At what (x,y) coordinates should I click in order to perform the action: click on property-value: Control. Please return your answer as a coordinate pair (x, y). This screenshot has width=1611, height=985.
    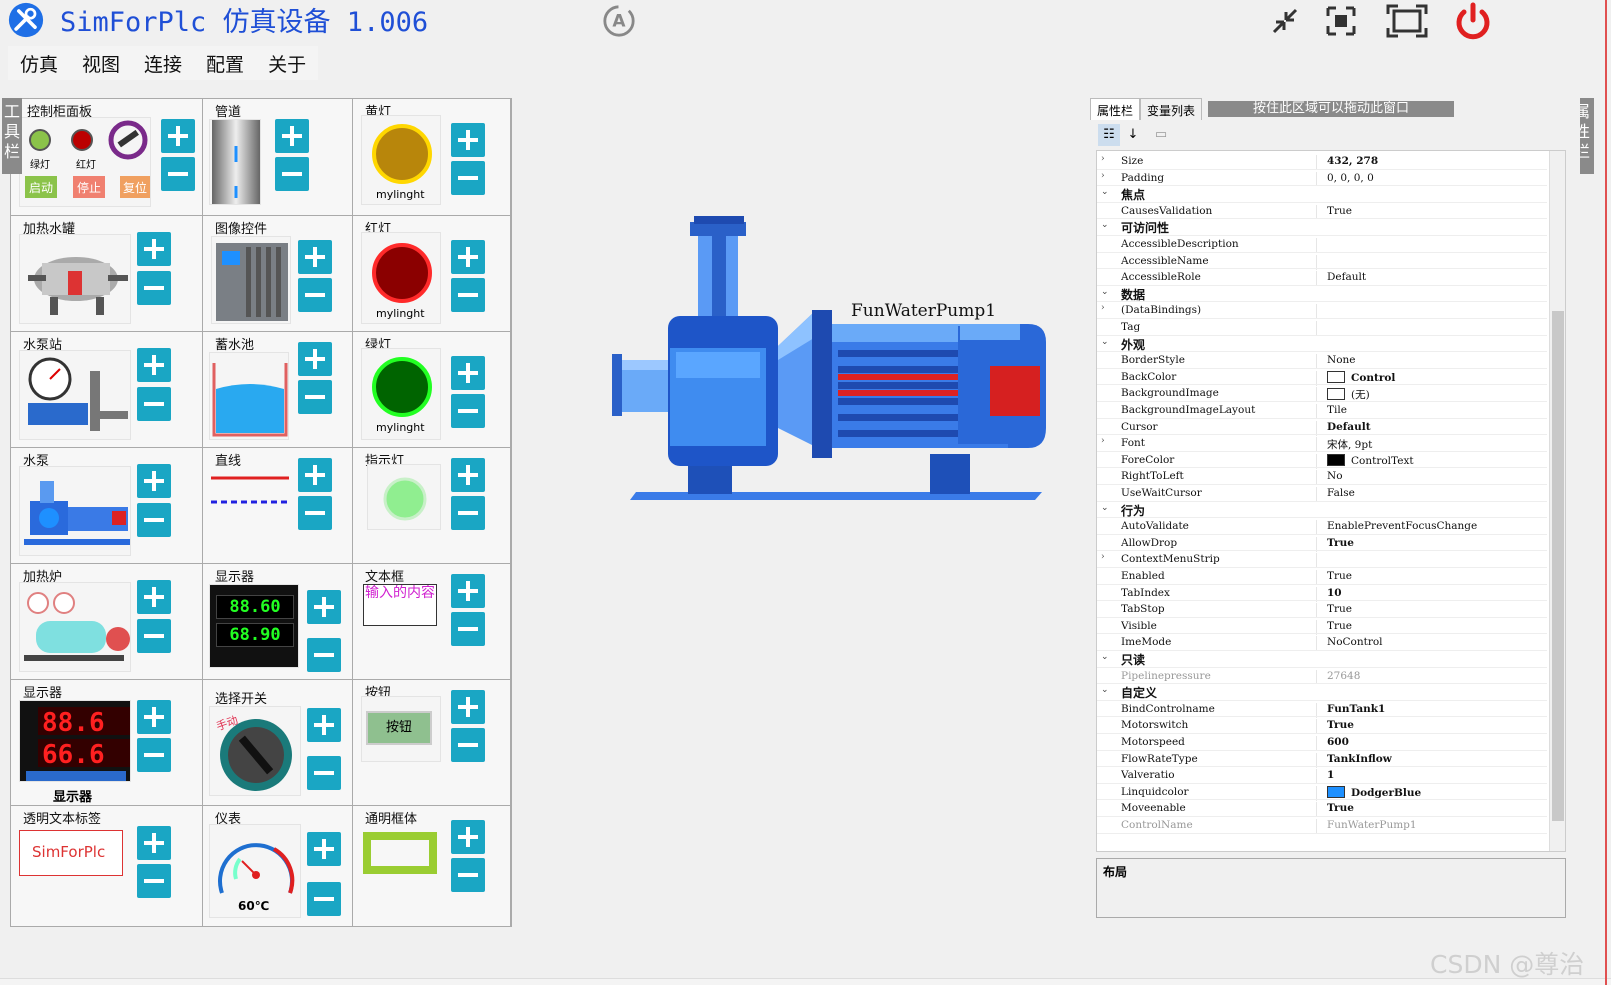
    Looking at the image, I should click on (1438, 377).